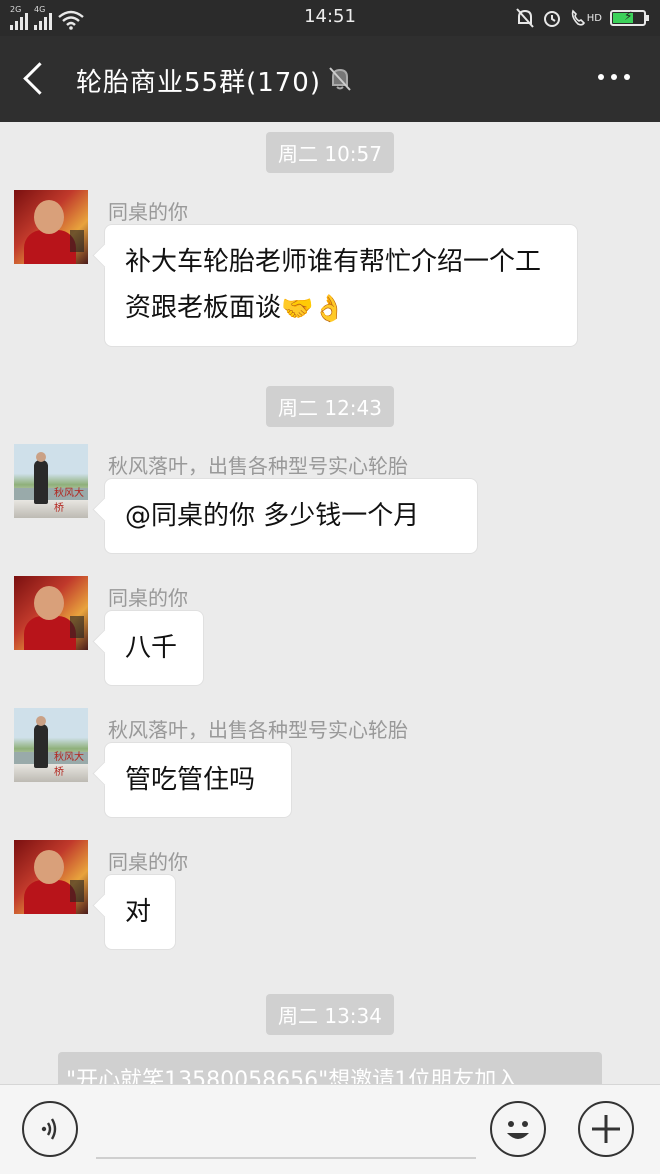  What do you see at coordinates (286, 1158) in the screenshot?
I see `input-underline` at bounding box center [286, 1158].